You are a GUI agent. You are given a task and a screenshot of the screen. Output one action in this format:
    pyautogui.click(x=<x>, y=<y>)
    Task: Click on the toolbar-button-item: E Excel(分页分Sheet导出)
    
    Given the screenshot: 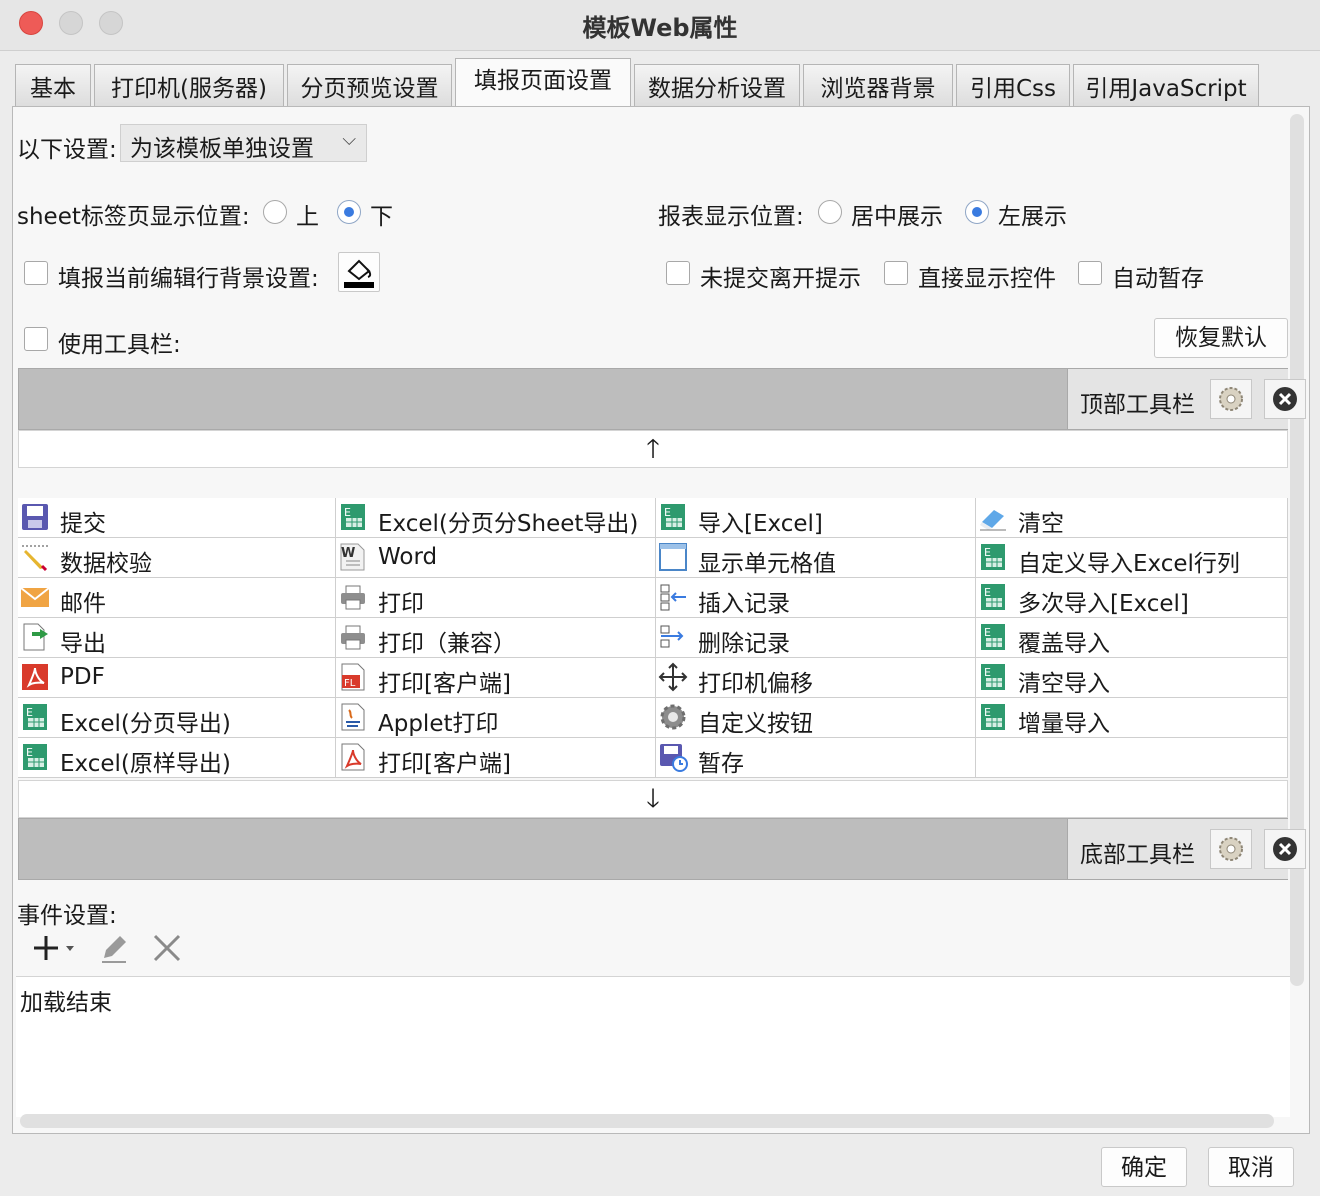 What is the action you would take?
    pyautogui.click(x=496, y=518)
    